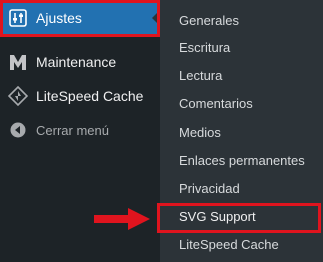  I want to click on sidebar-item-litespeed-cache: LiteSpeed Cache, so click(80, 96).